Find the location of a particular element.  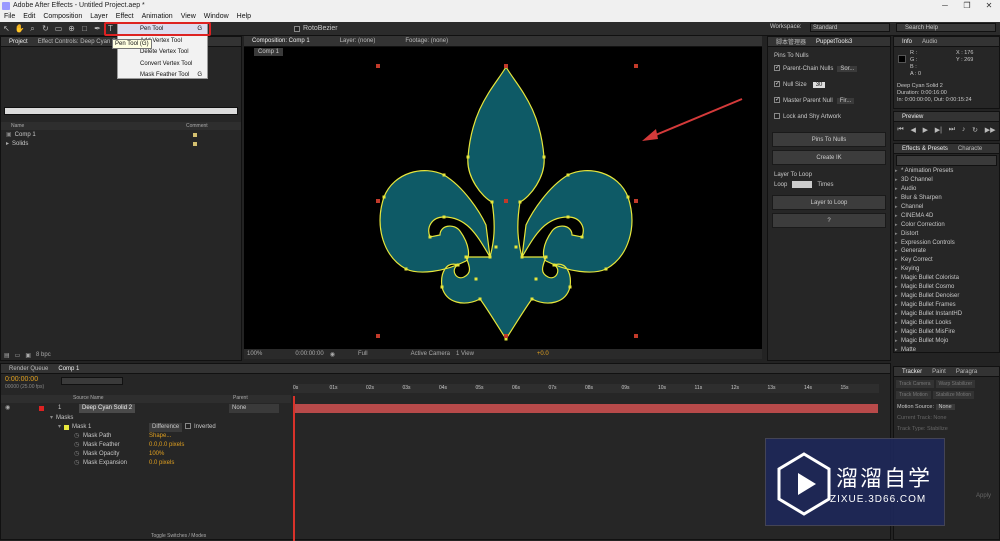

zoom-select: 100% is located at coordinates (254, 354).